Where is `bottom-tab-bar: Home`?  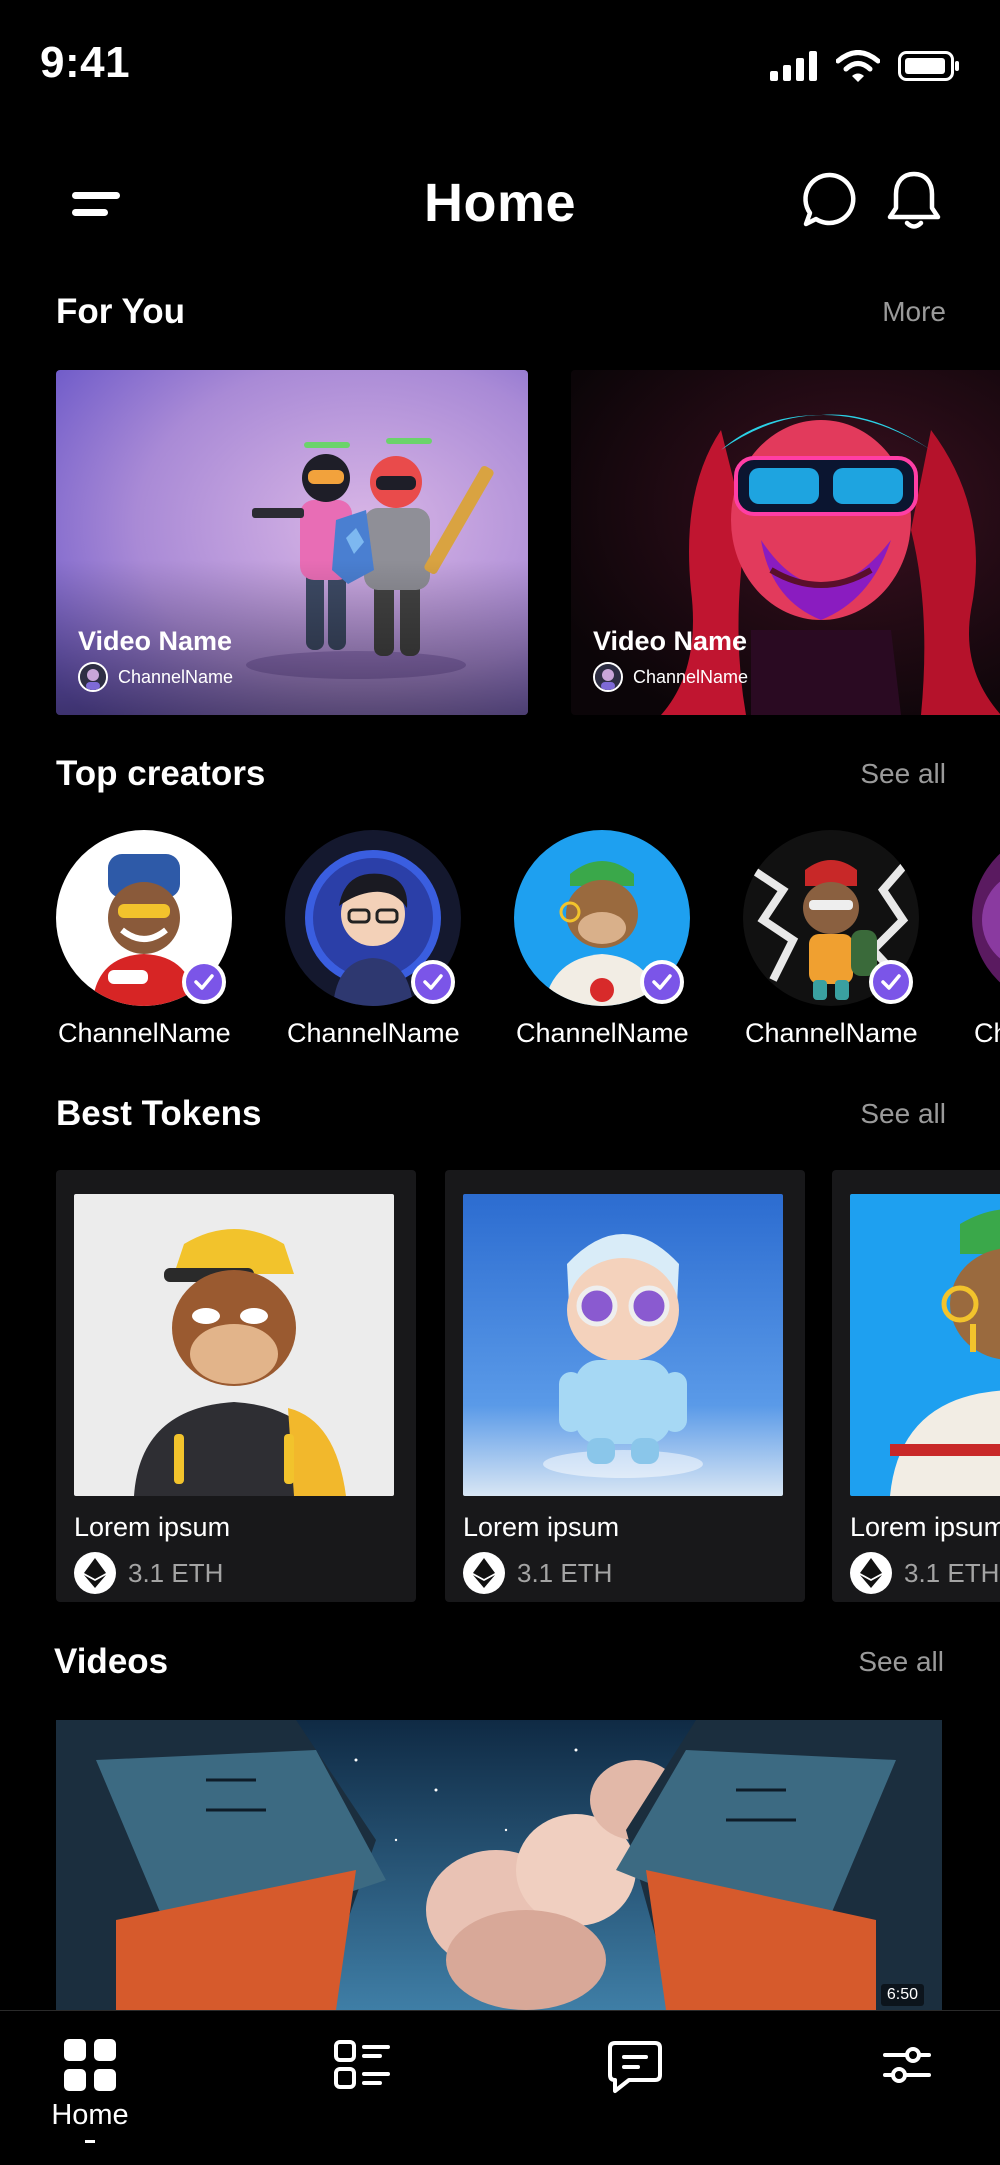
bottom-tab-bar: Home is located at coordinates (500, 2087).